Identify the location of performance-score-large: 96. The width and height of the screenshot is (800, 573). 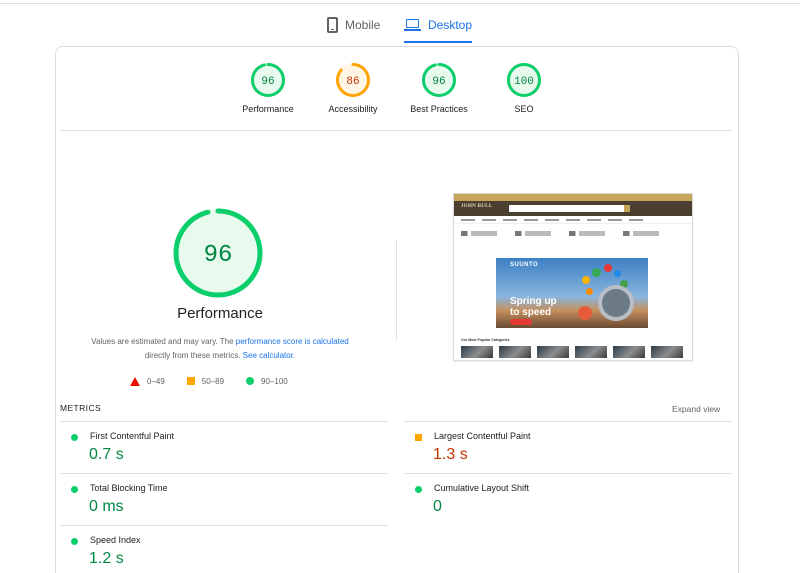
(218, 255).